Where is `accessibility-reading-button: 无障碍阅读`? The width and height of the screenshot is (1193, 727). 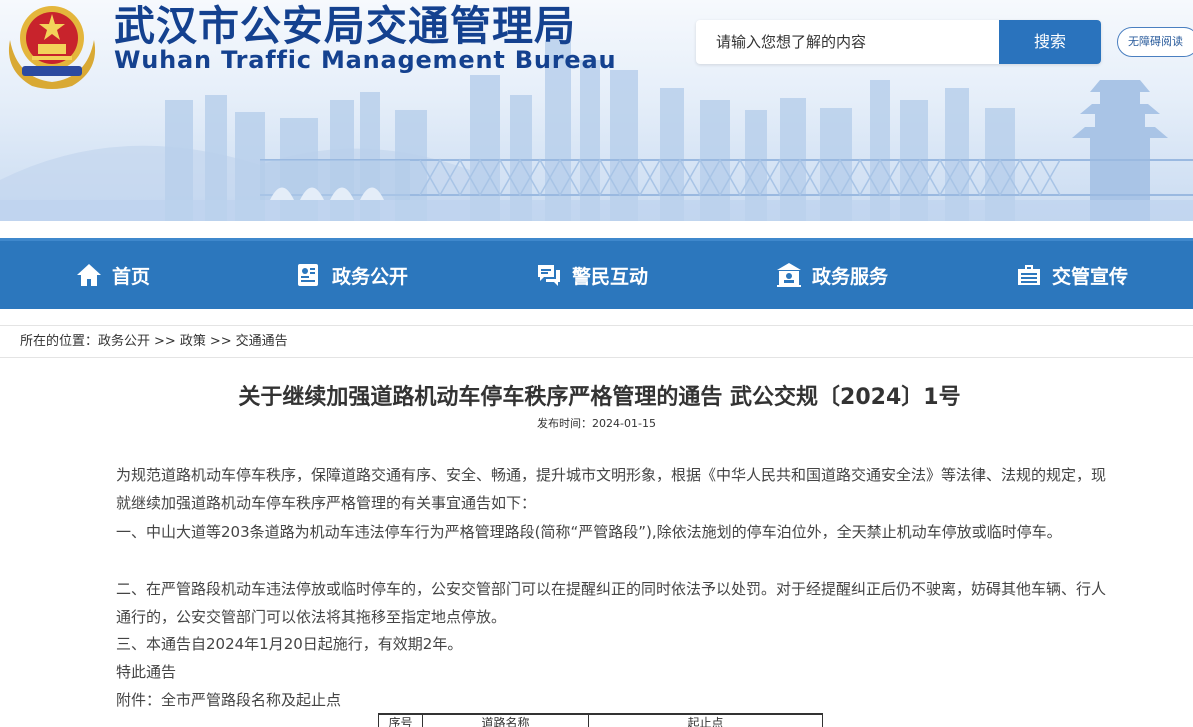
accessibility-reading-button: 无障碍阅读 is located at coordinates (1155, 42).